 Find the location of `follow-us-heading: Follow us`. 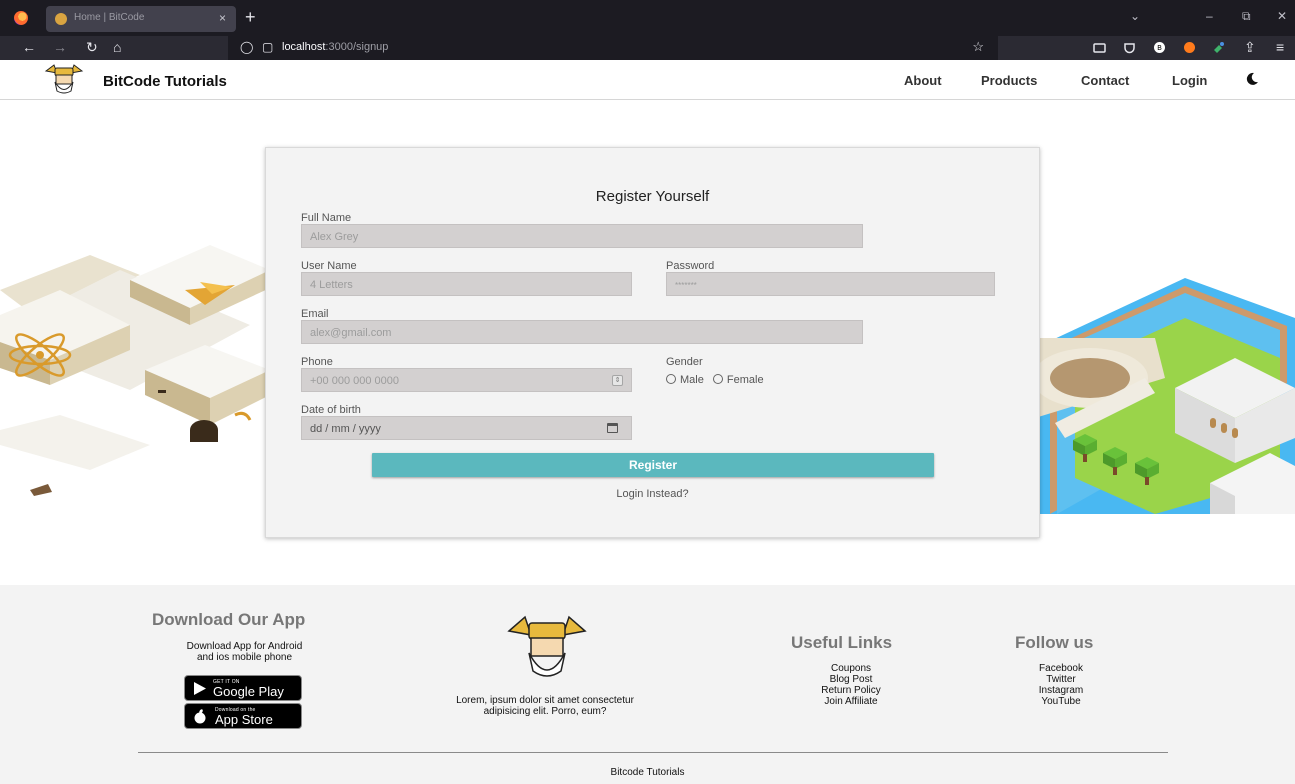

follow-us-heading: Follow us is located at coordinates (1054, 642).